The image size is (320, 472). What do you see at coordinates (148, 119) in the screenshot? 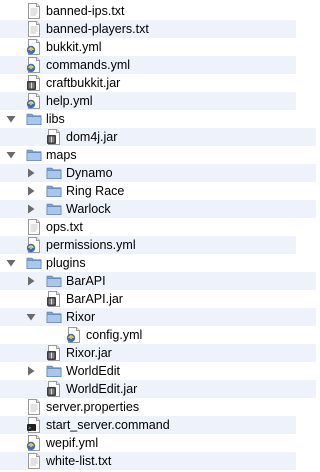
I see `folder-row-libs: libs` at bounding box center [148, 119].